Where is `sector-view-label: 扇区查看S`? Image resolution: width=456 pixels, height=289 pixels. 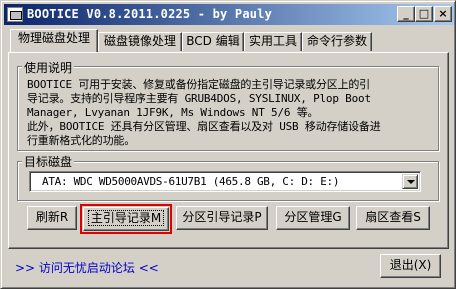 sector-view-label: 扇区查看S is located at coordinates (393, 217).